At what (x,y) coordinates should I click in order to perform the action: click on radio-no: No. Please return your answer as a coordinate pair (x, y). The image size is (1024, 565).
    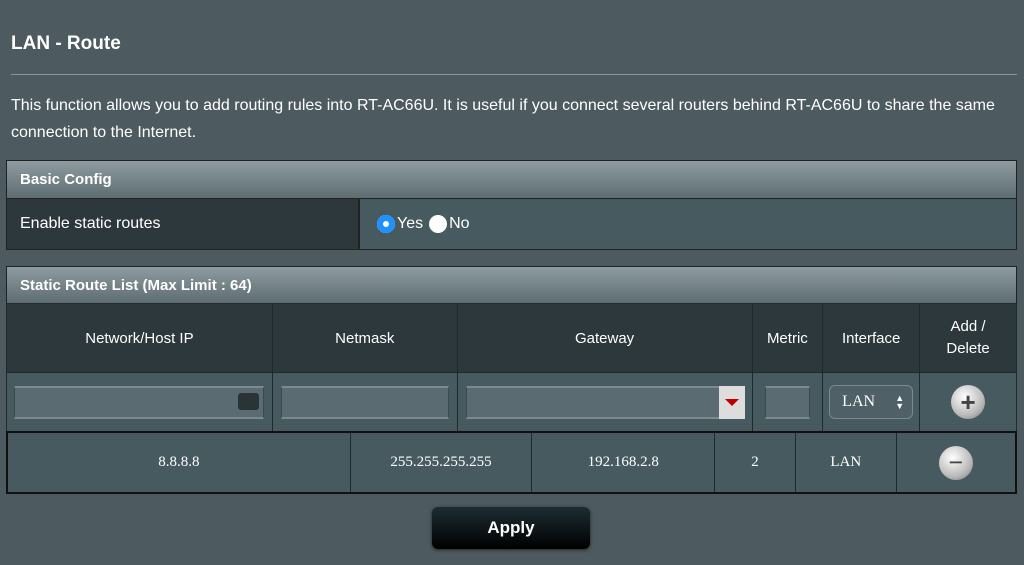
    Looking at the image, I should click on (449, 223).